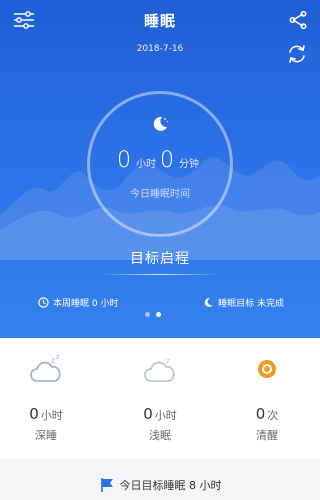 This screenshot has height=500, width=320. Describe the element at coordinates (107, 485) in the screenshot. I see `flag-icon` at that location.